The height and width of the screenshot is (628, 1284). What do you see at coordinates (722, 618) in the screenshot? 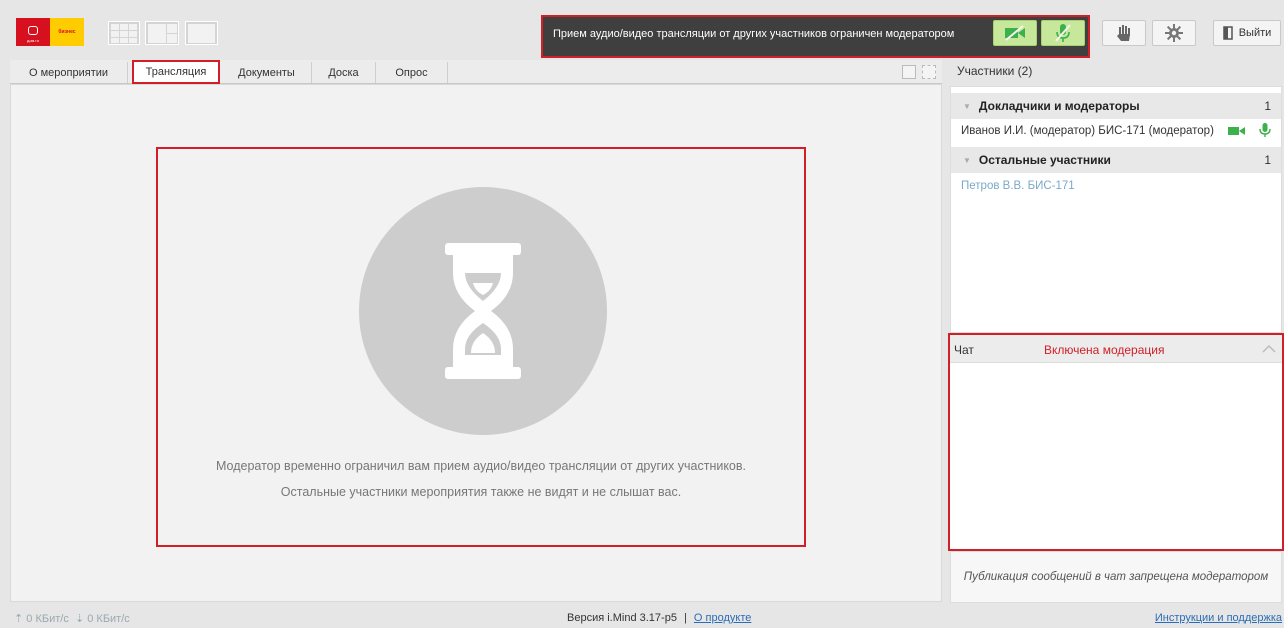
I see `about-product-link: О продукте` at bounding box center [722, 618].